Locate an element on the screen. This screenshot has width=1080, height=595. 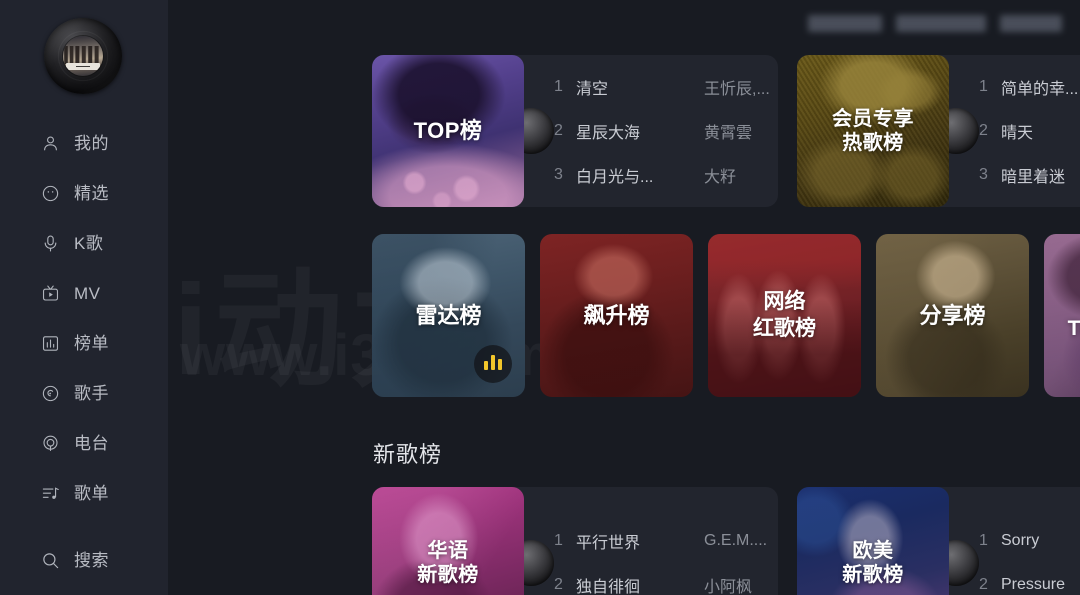
sidebar-item-radio: 电台 is located at coordinates (84, 443).